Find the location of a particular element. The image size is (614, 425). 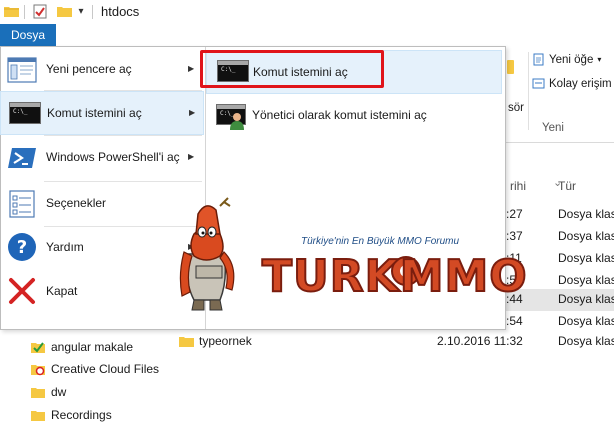

nav-item-angular-makale: angular makale is located at coordinates (82, 347).